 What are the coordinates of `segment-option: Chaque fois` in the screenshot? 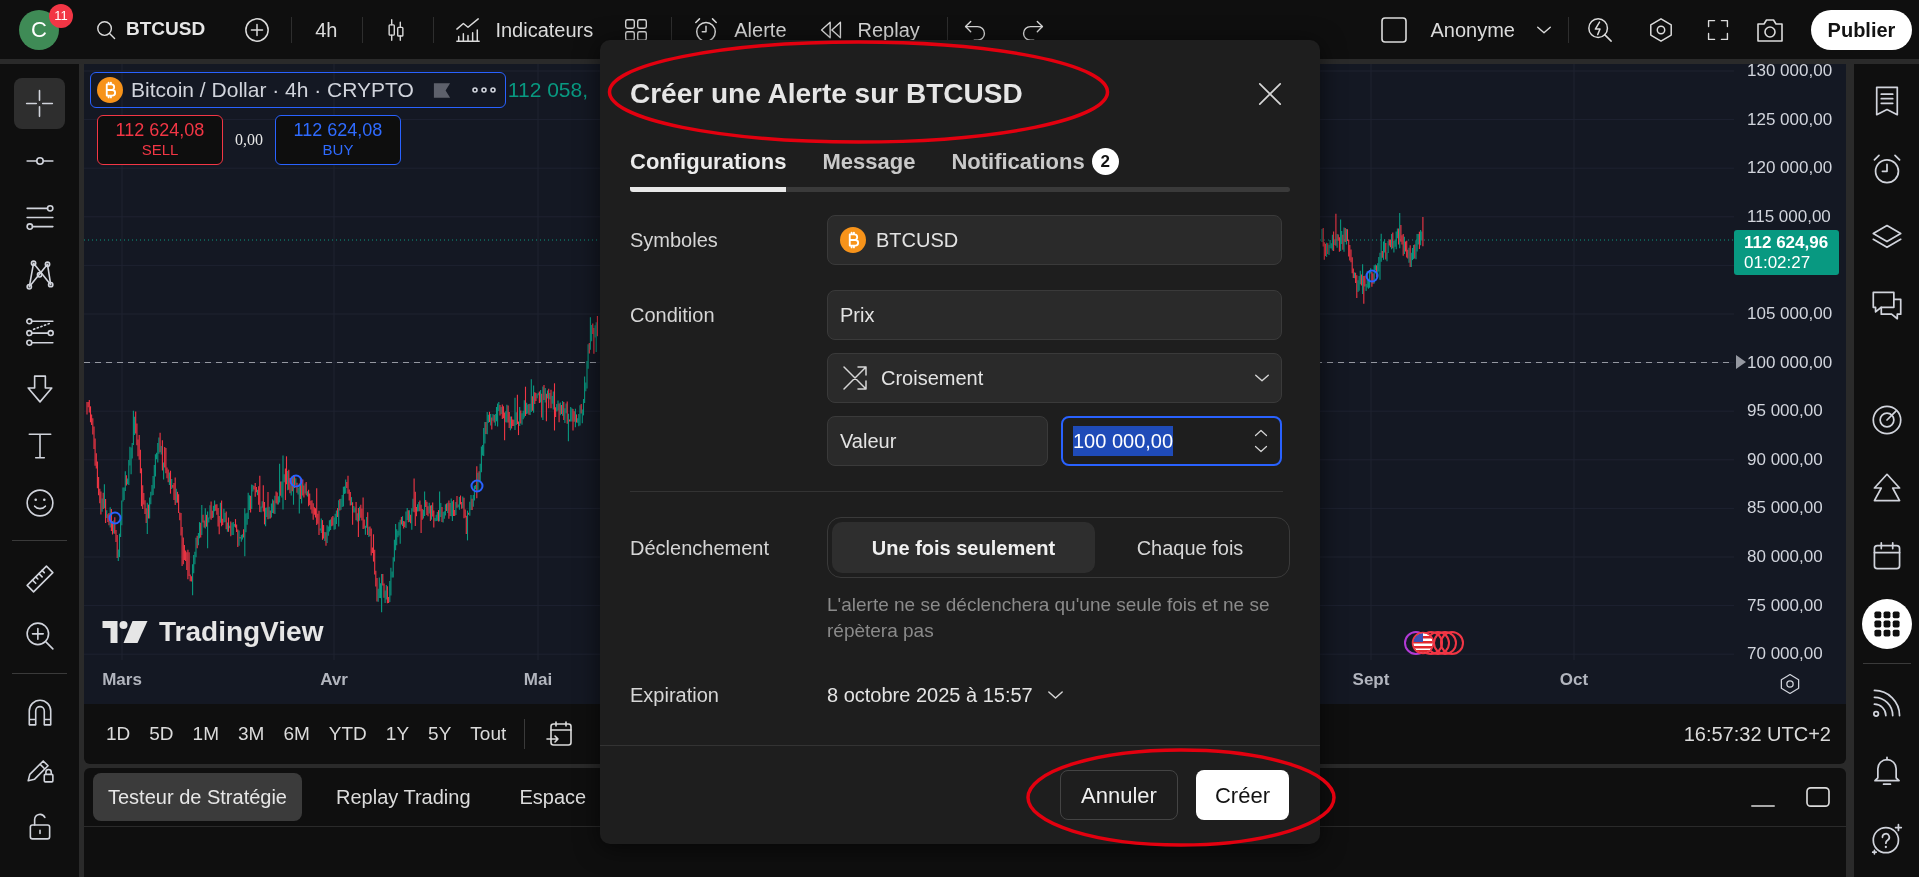 It's located at (1190, 547).